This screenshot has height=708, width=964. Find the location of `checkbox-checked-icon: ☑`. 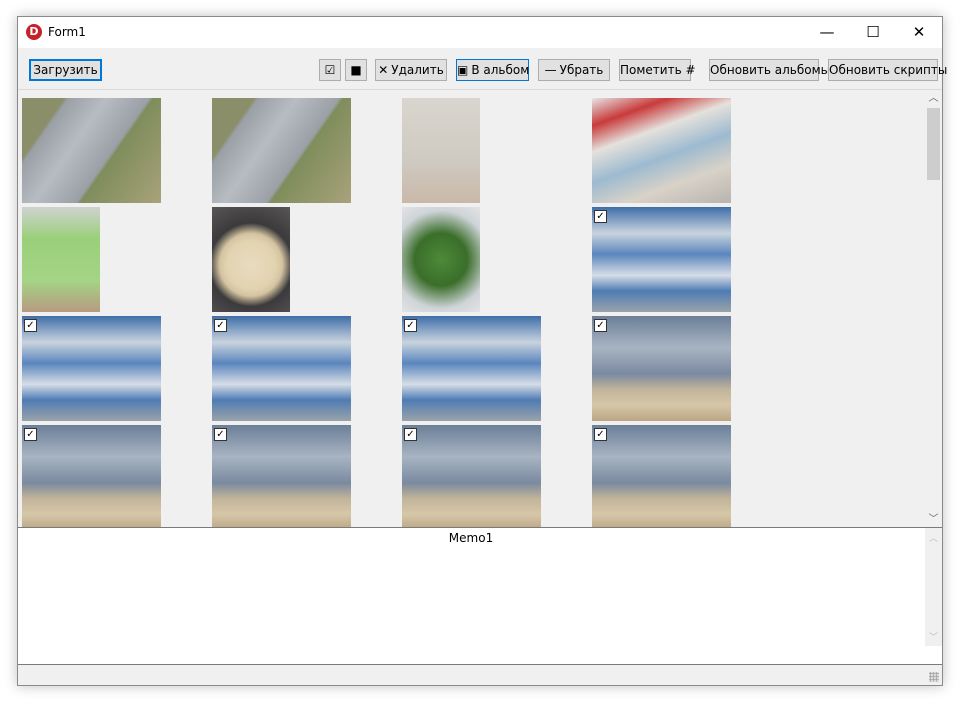

checkbox-checked-icon: ☑ is located at coordinates (330, 70).